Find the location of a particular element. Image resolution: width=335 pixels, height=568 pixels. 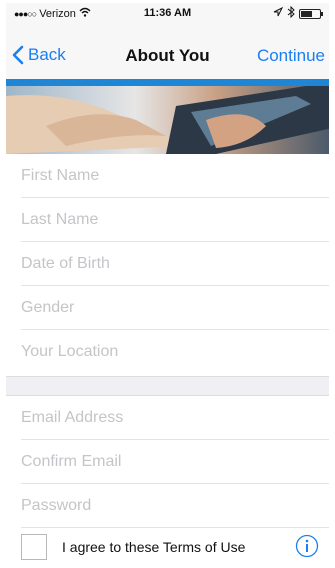

gender-input is located at coordinates (175, 307).